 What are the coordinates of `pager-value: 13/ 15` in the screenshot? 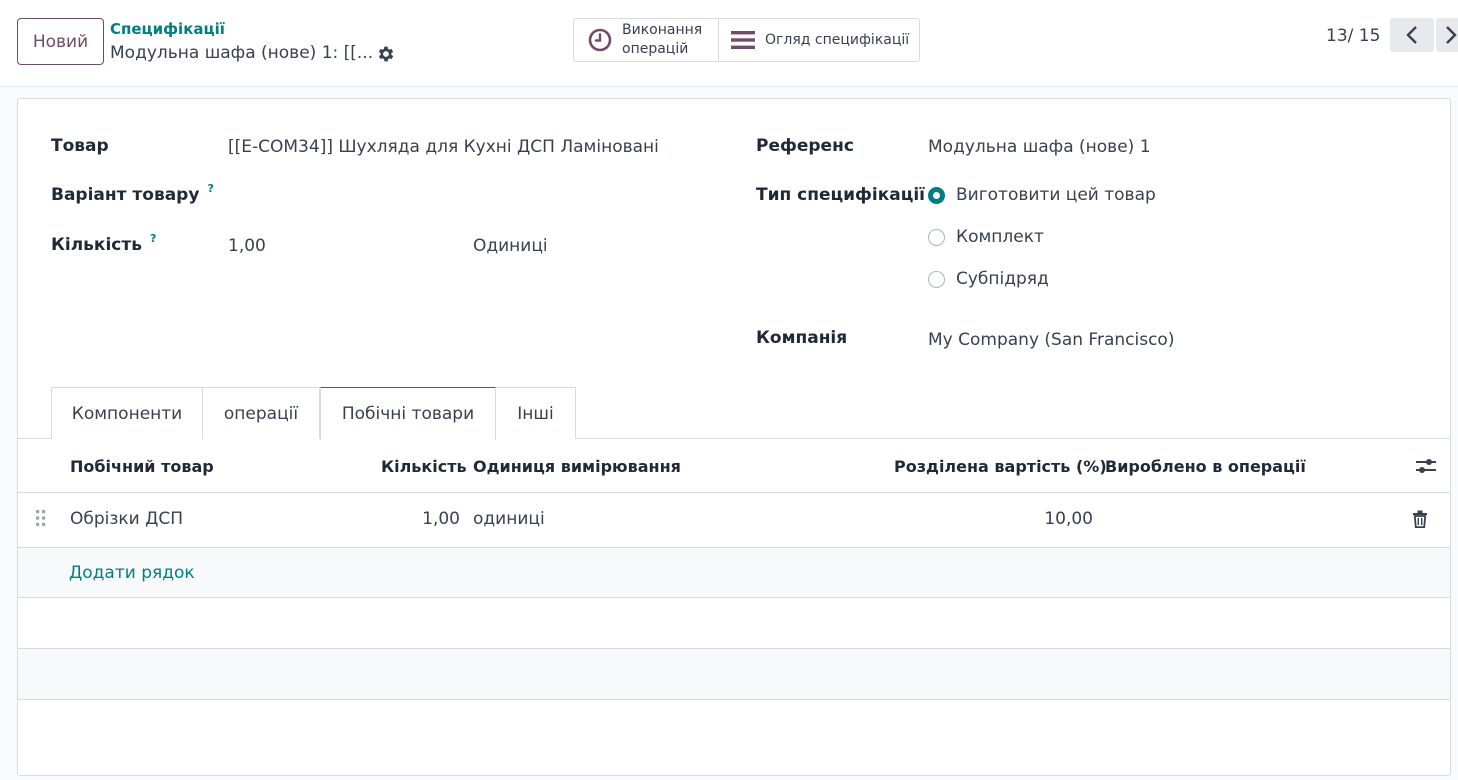 It's located at (1353, 36).